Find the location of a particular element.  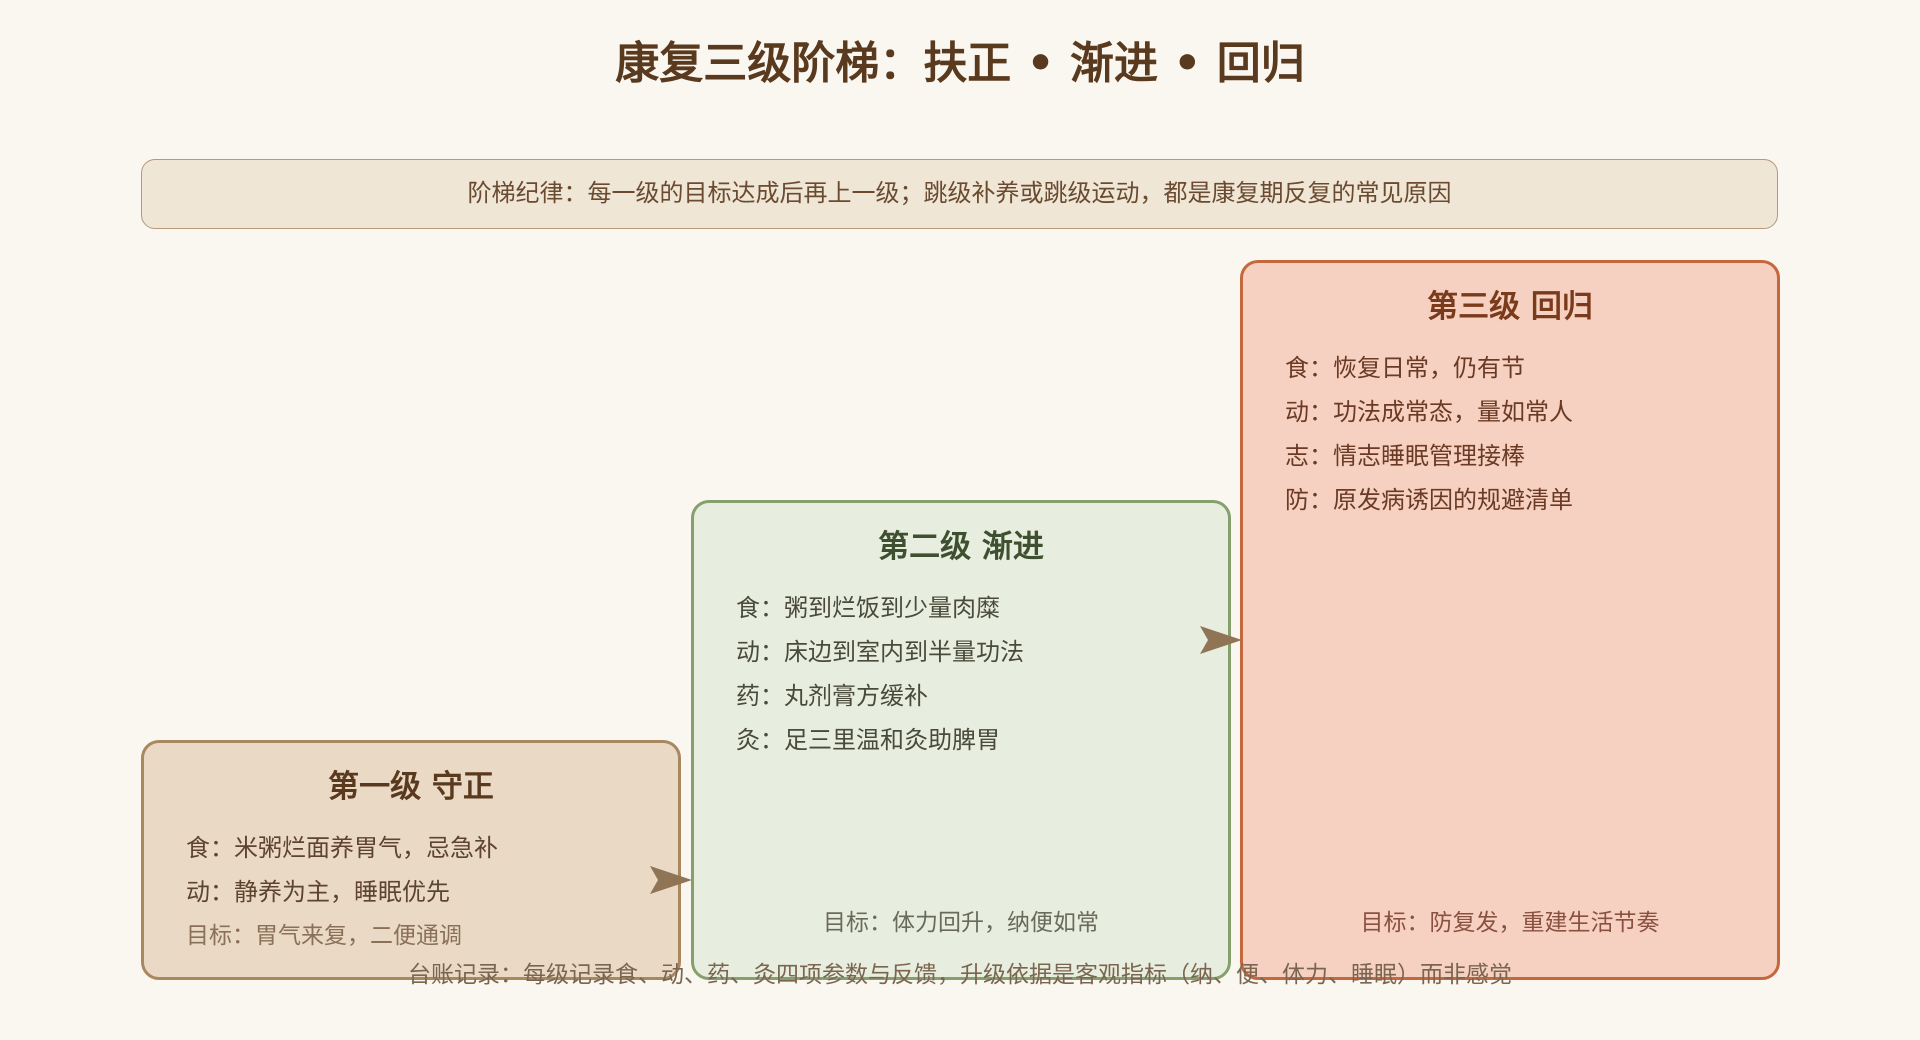

step-3-goal: 目标：防复发，重建生活节奏 is located at coordinates (1510, 923).